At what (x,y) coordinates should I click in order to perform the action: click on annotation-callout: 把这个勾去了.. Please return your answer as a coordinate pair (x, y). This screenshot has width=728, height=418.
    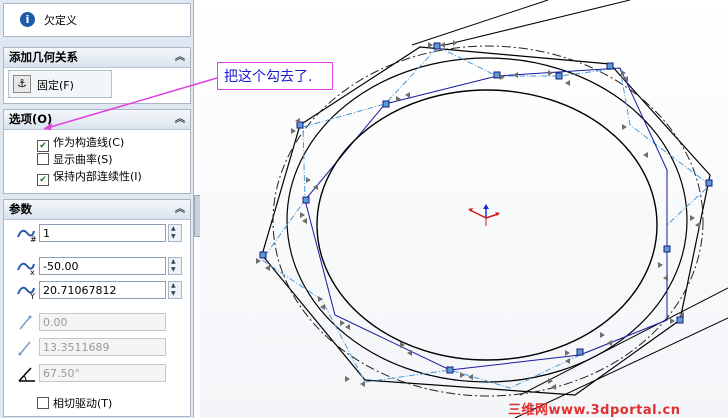
    Looking at the image, I should click on (275, 76).